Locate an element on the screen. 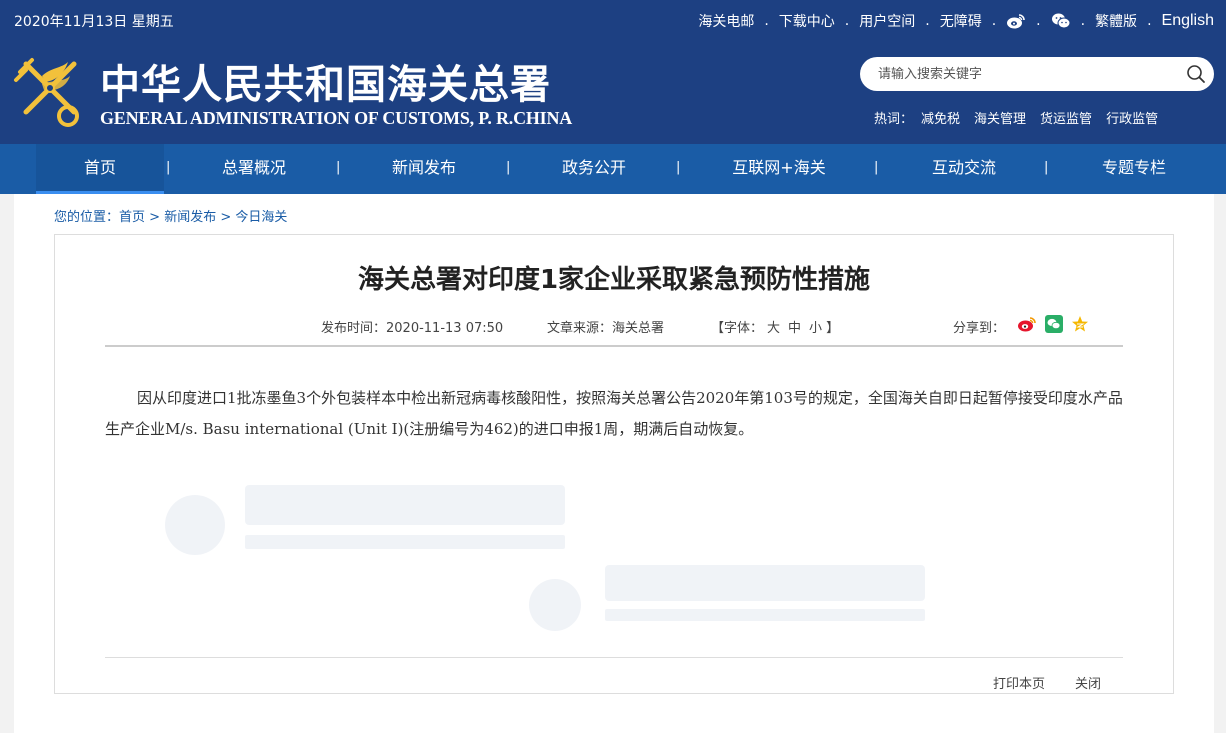 Image resolution: width=1226 pixels, height=733 pixels. nav-item-home: 首页 is located at coordinates (100, 169).